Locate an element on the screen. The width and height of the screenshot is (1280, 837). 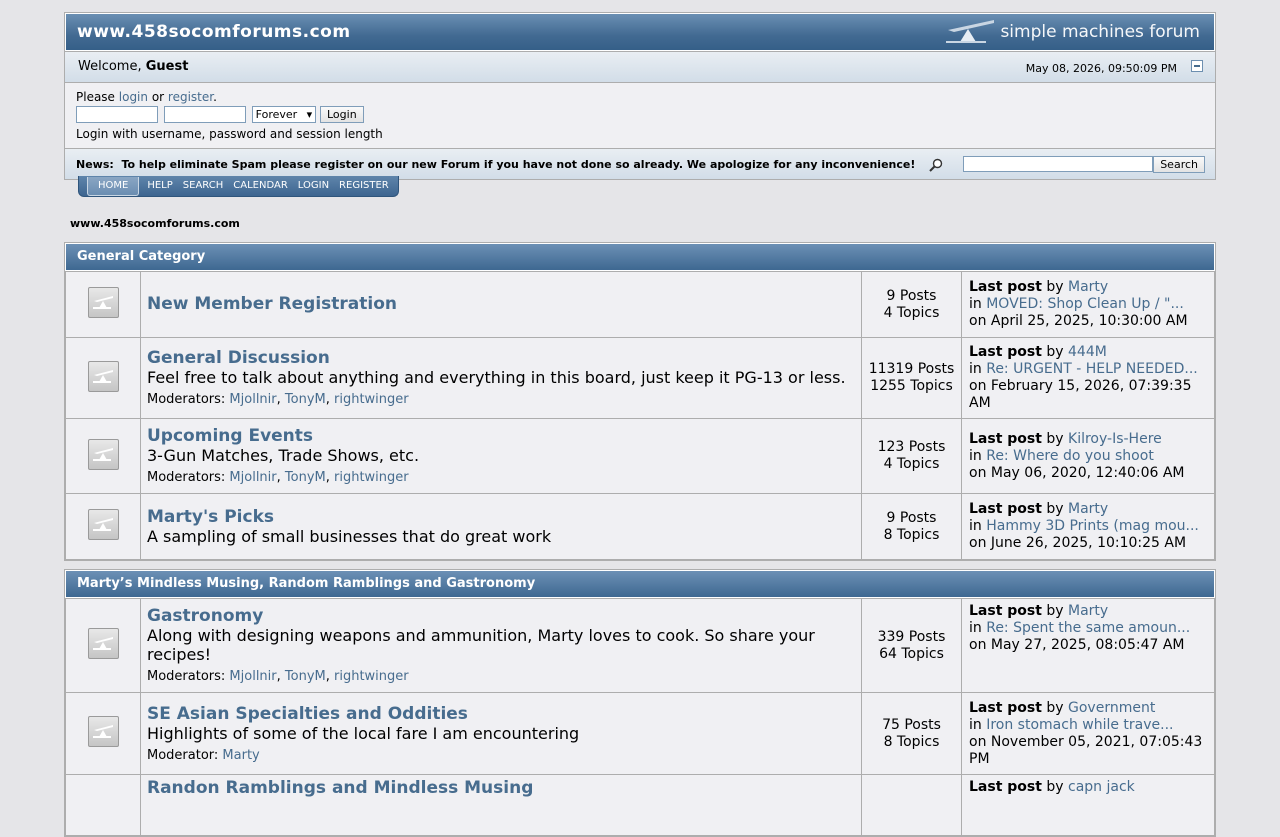
last-post-in: in is located at coordinates (978, 628).